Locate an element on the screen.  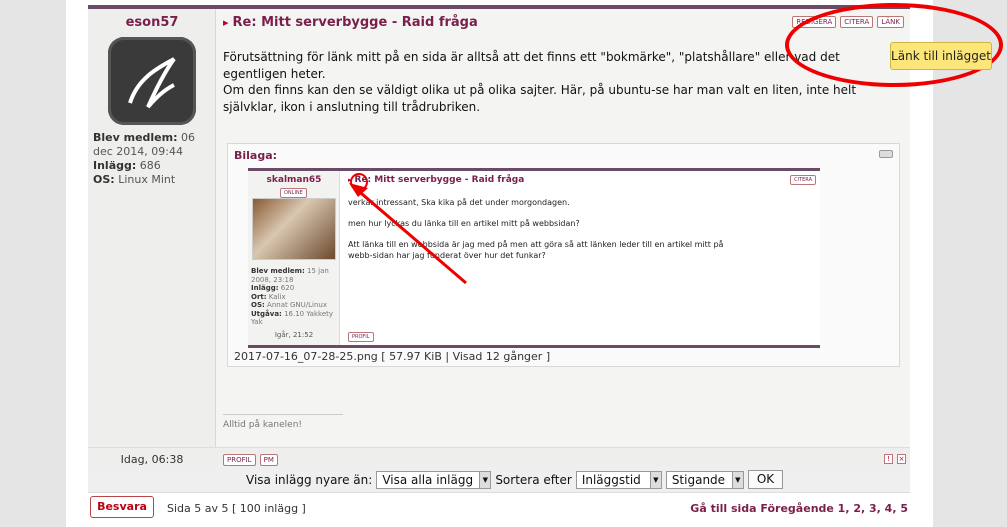
profile-button: PROFIL is located at coordinates (239, 460).